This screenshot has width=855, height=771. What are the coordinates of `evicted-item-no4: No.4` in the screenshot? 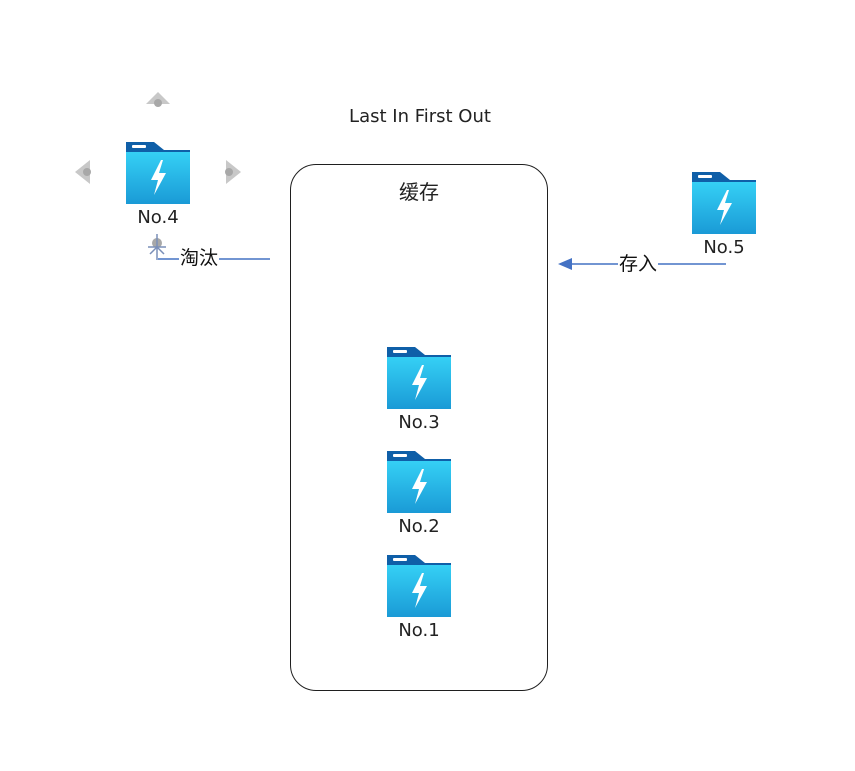 It's located at (158, 184).